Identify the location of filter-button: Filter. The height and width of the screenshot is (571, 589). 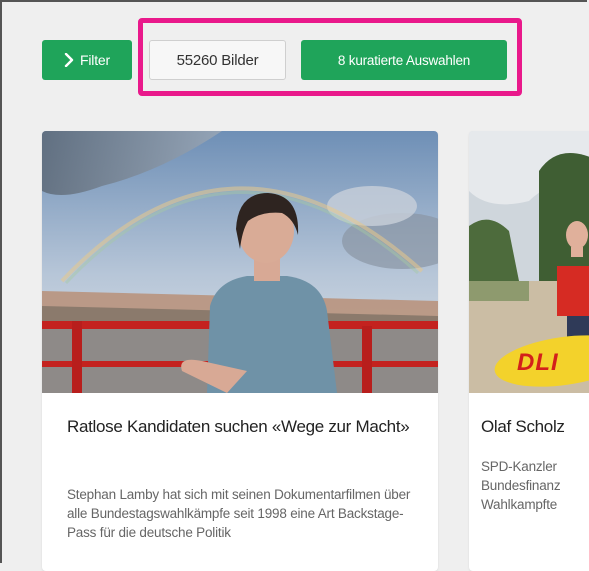
(87, 60).